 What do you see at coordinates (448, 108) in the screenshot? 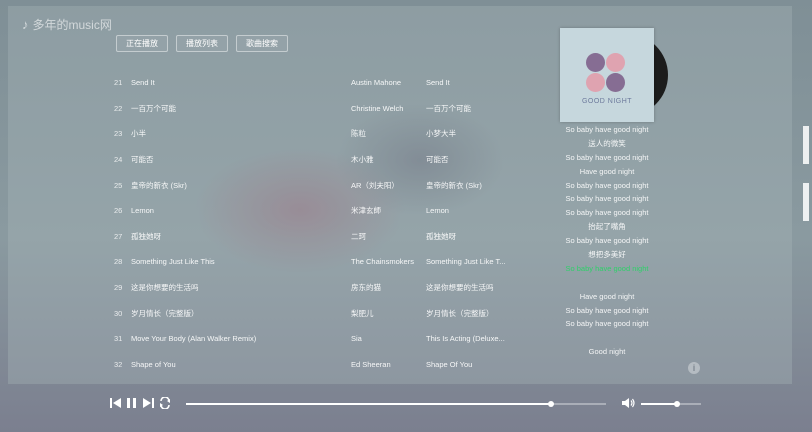
I see `song-album: 一百万个可能` at bounding box center [448, 108].